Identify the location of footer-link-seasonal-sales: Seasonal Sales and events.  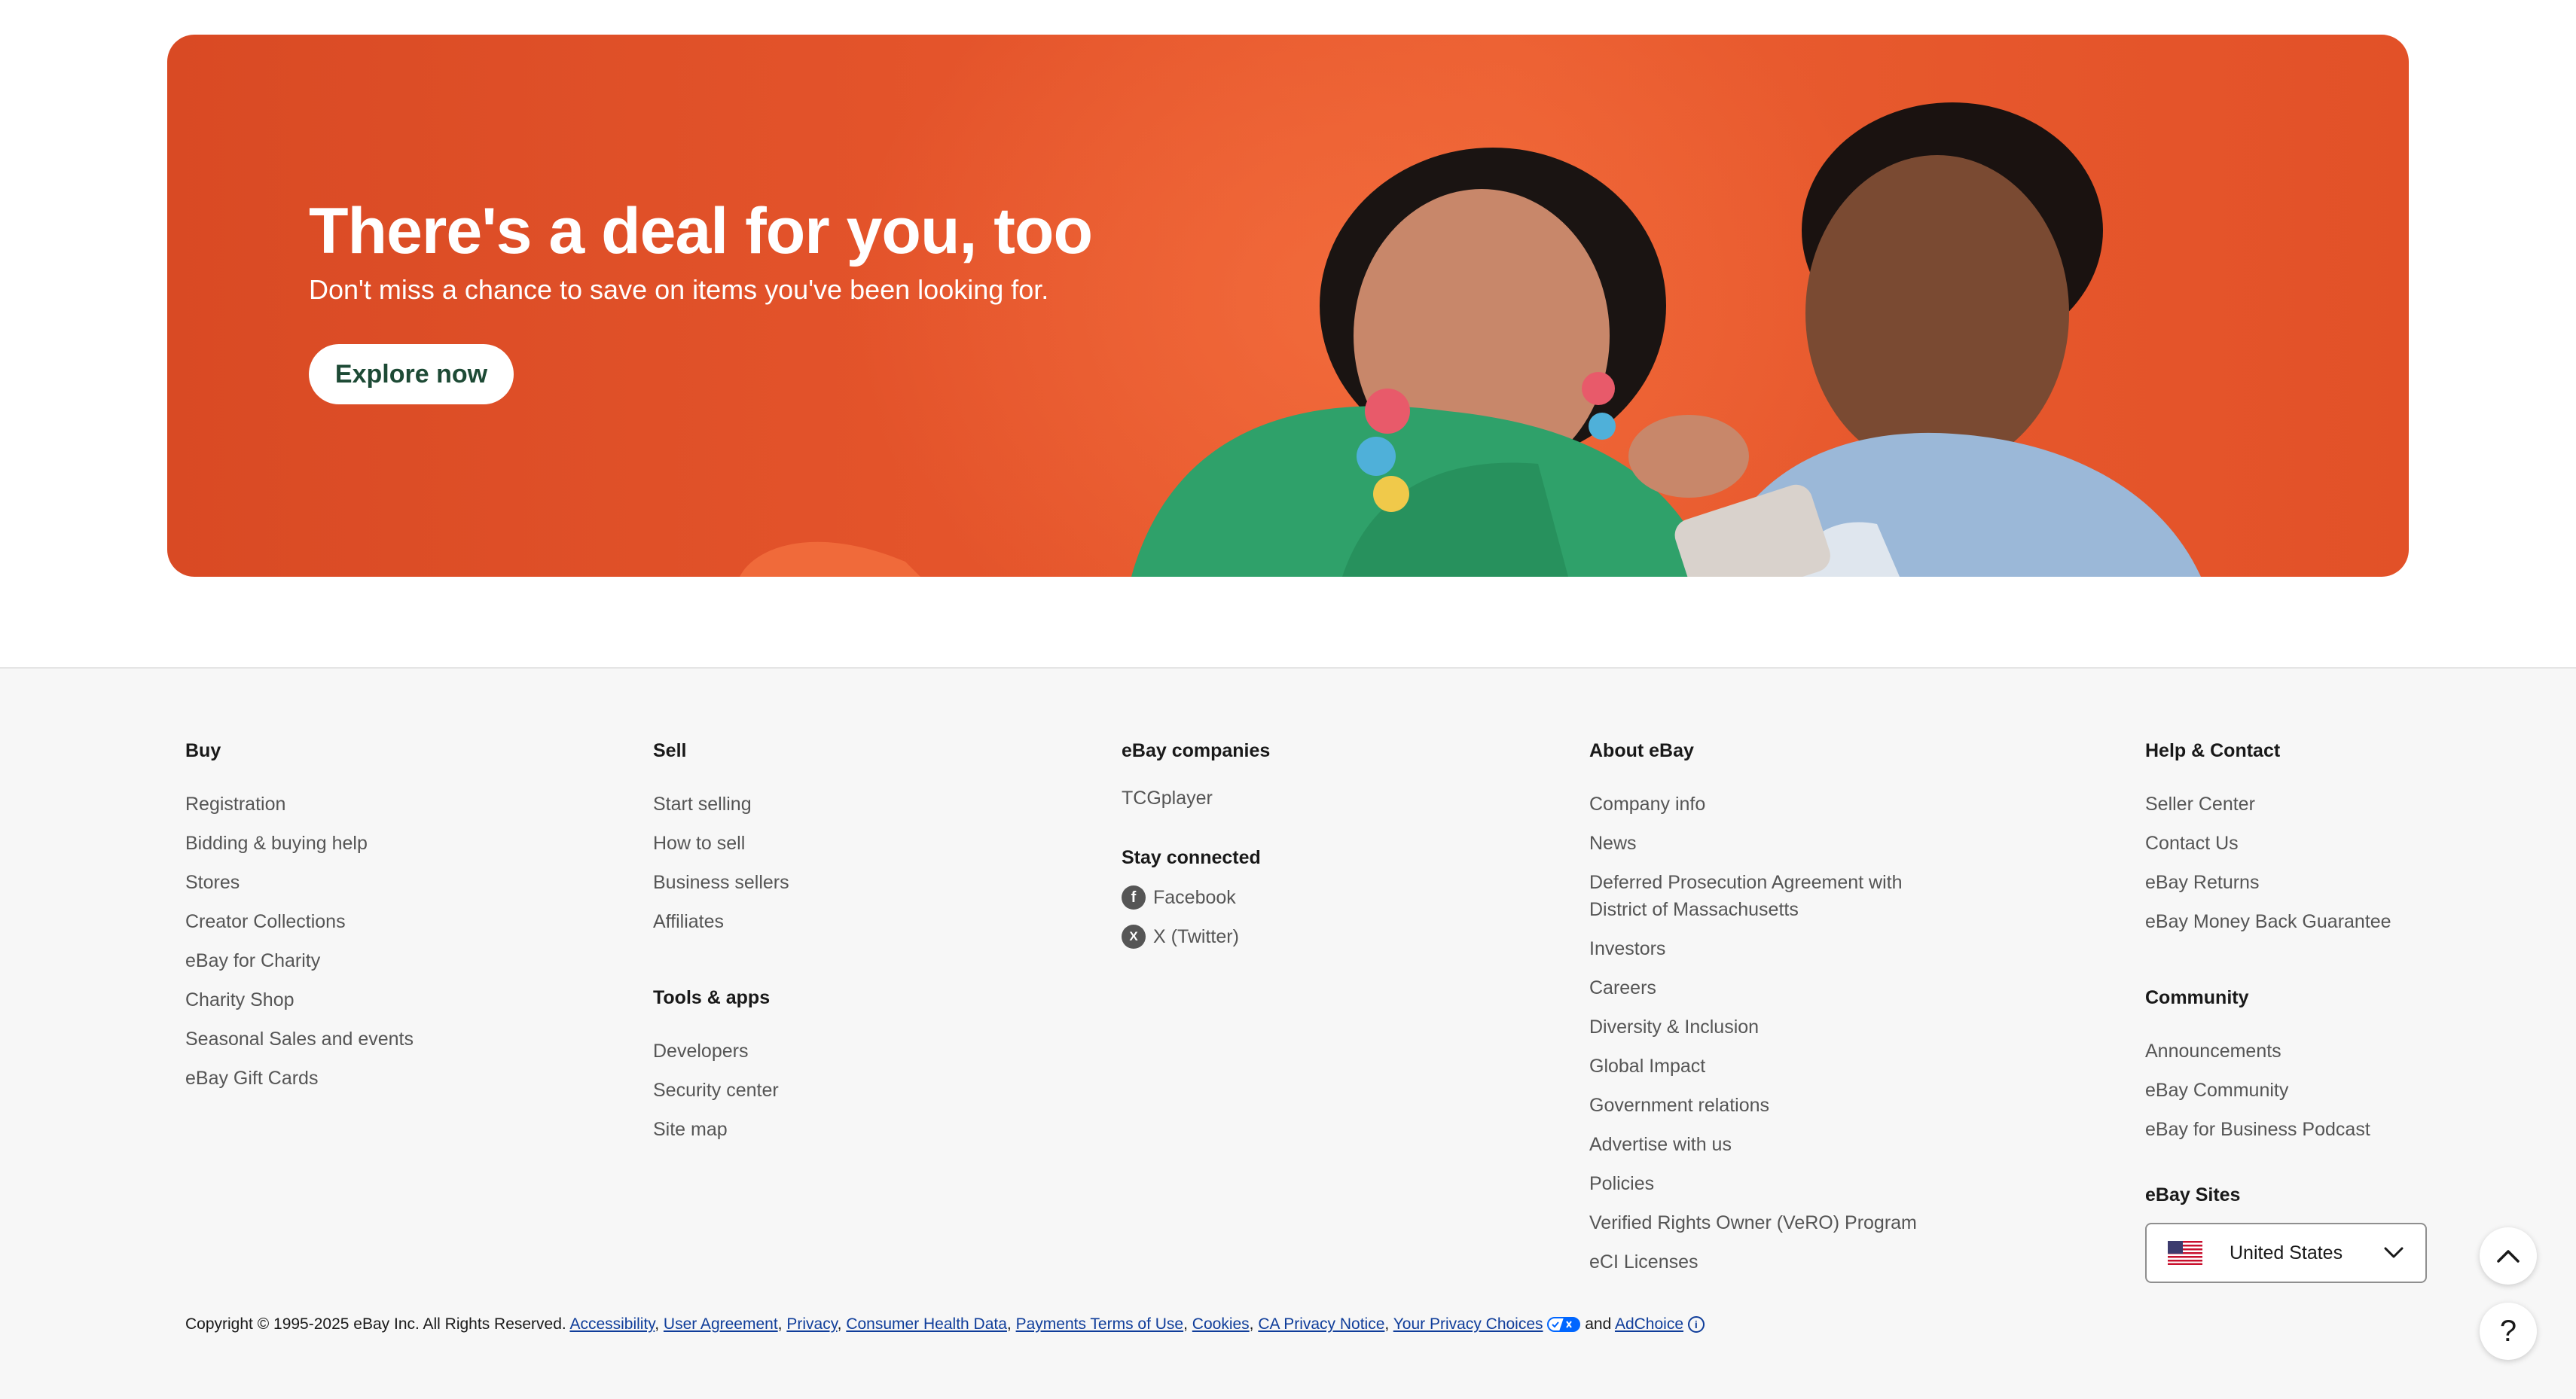
(300, 1039).